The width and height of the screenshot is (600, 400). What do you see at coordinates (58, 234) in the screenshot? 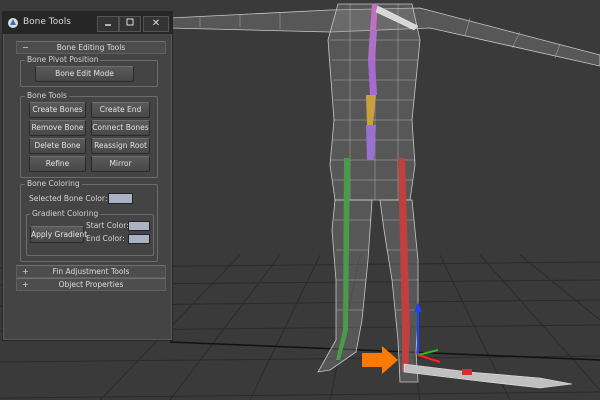
I see `apply-gradient-button: Apply Gradient` at bounding box center [58, 234].